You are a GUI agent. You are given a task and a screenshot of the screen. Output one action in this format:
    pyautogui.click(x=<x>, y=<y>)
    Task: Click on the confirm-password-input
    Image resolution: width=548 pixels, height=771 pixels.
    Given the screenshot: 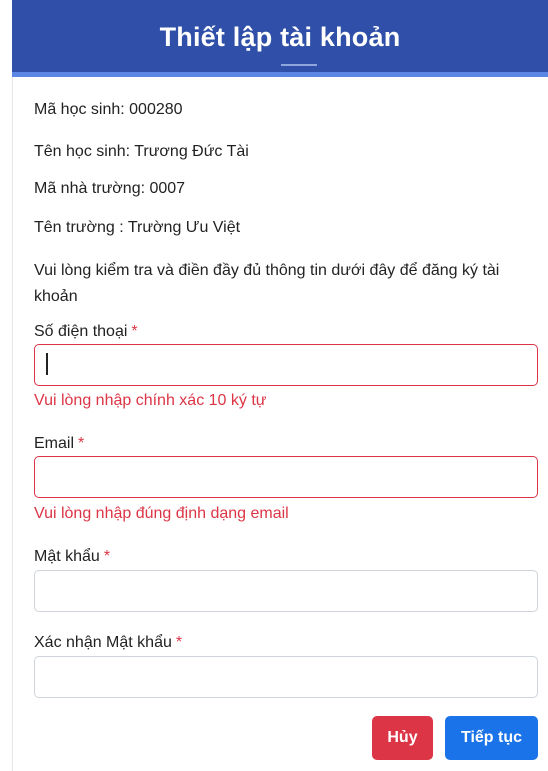 What is the action you would take?
    pyautogui.click(x=286, y=677)
    